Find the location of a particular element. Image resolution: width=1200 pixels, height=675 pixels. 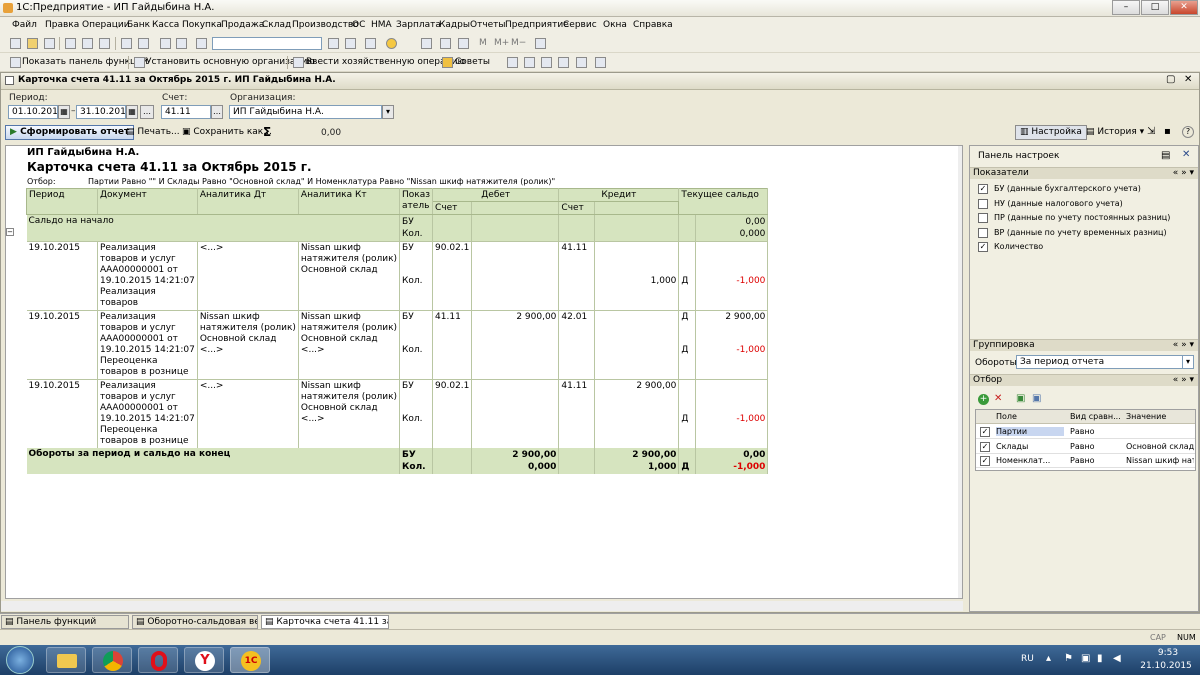

add-filter-icon: + is located at coordinates (983, 399).